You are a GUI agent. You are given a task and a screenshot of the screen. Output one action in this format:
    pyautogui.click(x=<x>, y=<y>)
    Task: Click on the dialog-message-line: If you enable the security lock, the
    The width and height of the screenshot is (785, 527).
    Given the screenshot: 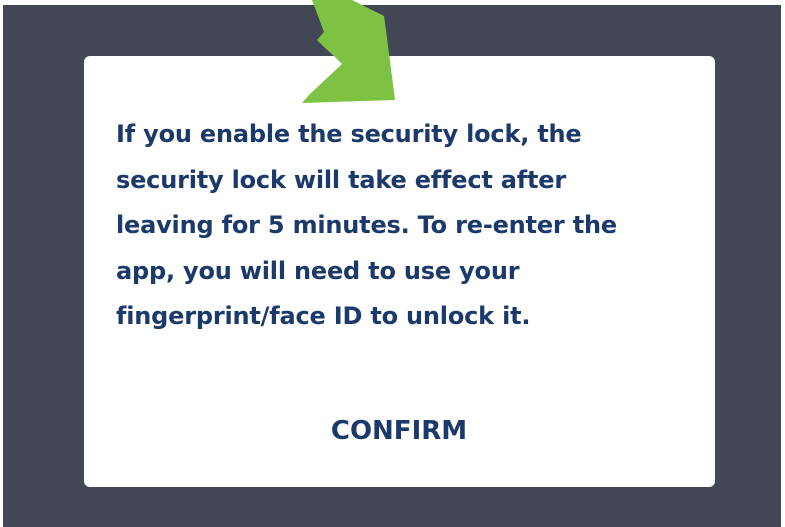 What is the action you would take?
    pyautogui.click(x=349, y=134)
    